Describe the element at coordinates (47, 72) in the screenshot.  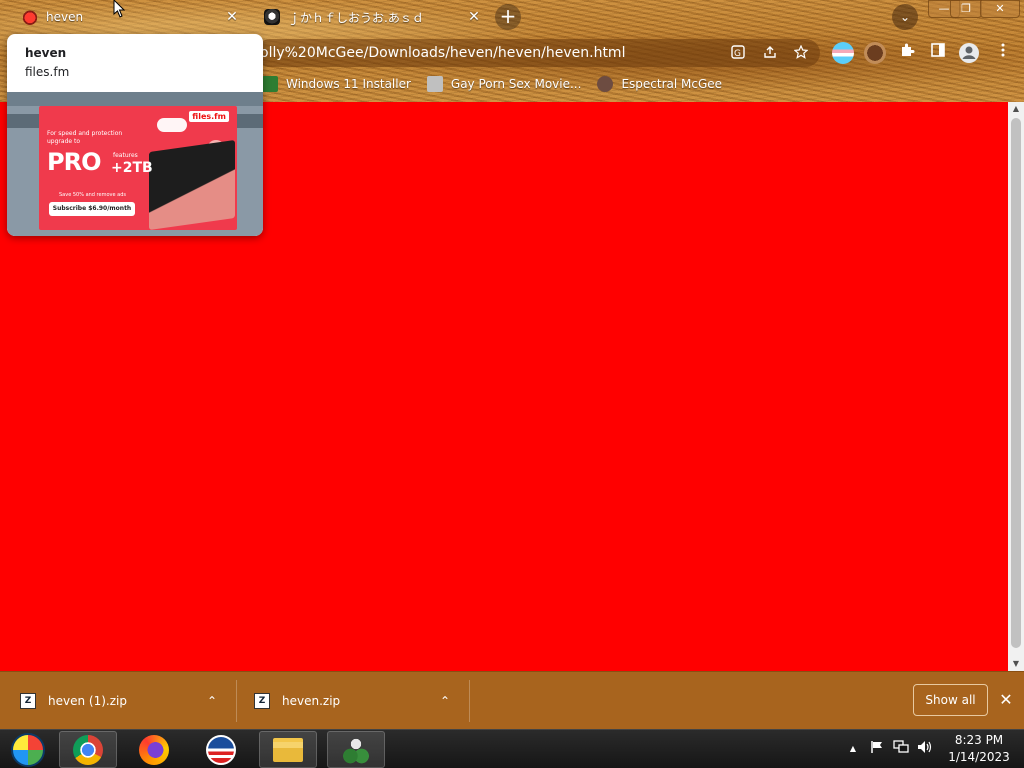
I see `hover-card-domain: files.fm` at that location.